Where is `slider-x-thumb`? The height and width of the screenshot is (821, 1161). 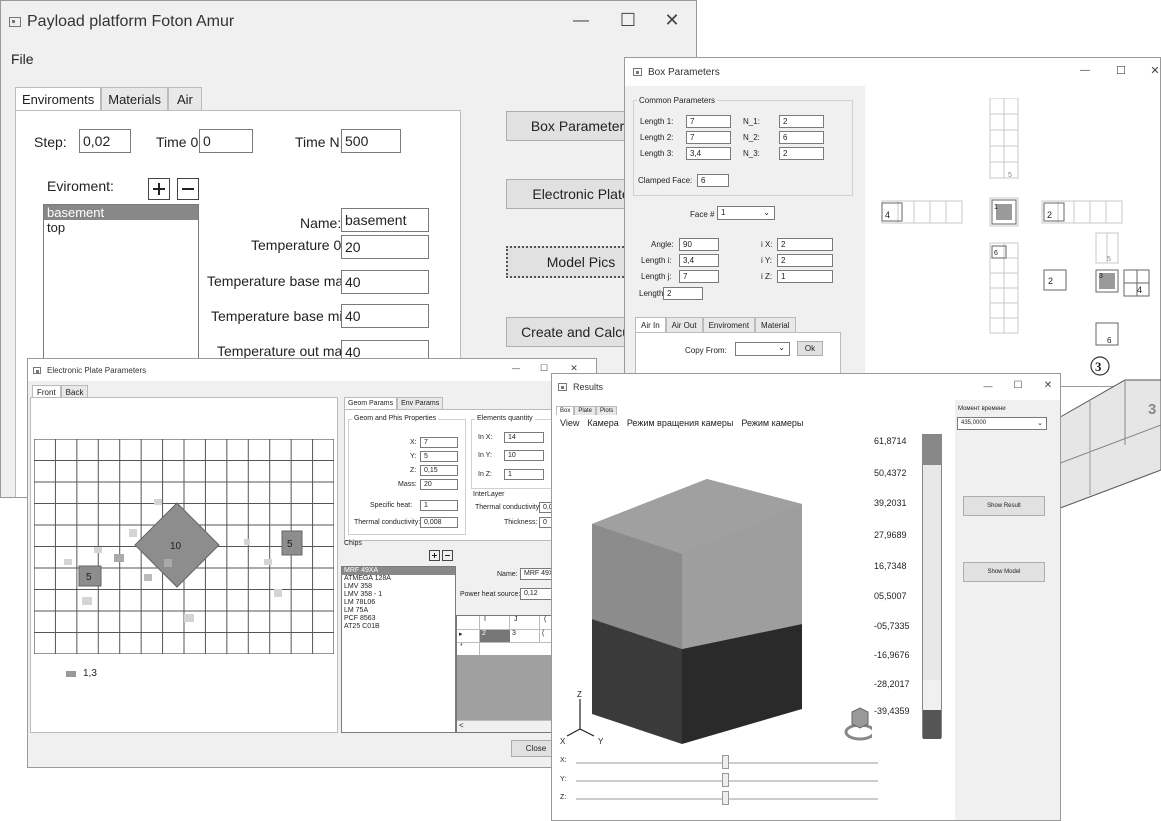 slider-x-thumb is located at coordinates (725, 762).